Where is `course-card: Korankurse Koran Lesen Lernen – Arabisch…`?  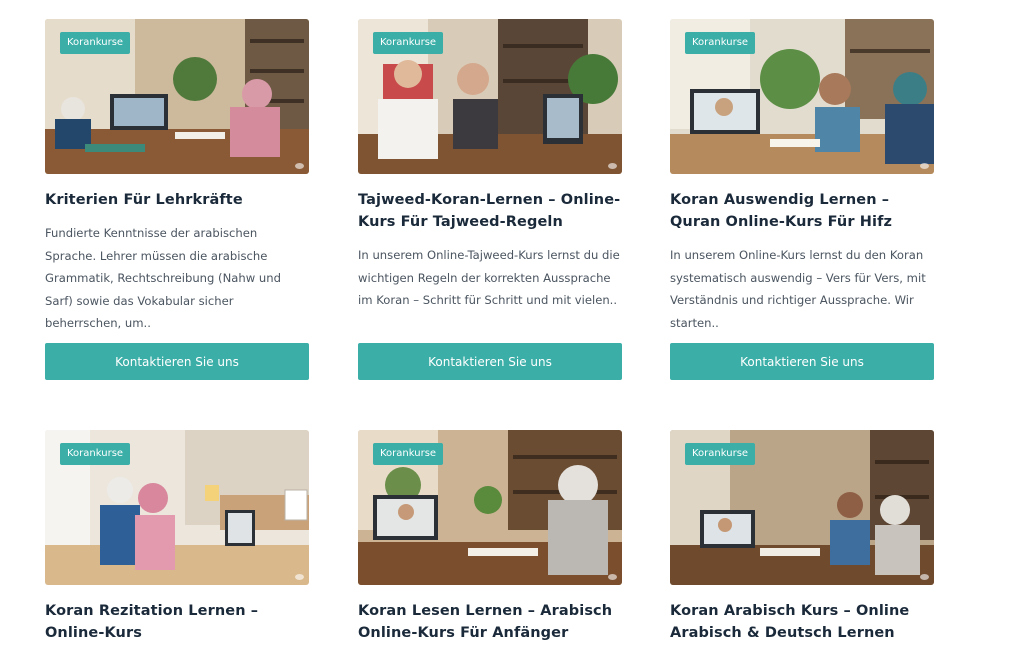 course-card: Korankurse Koran Lesen Lernen – Arabisch… is located at coordinates (490, 537).